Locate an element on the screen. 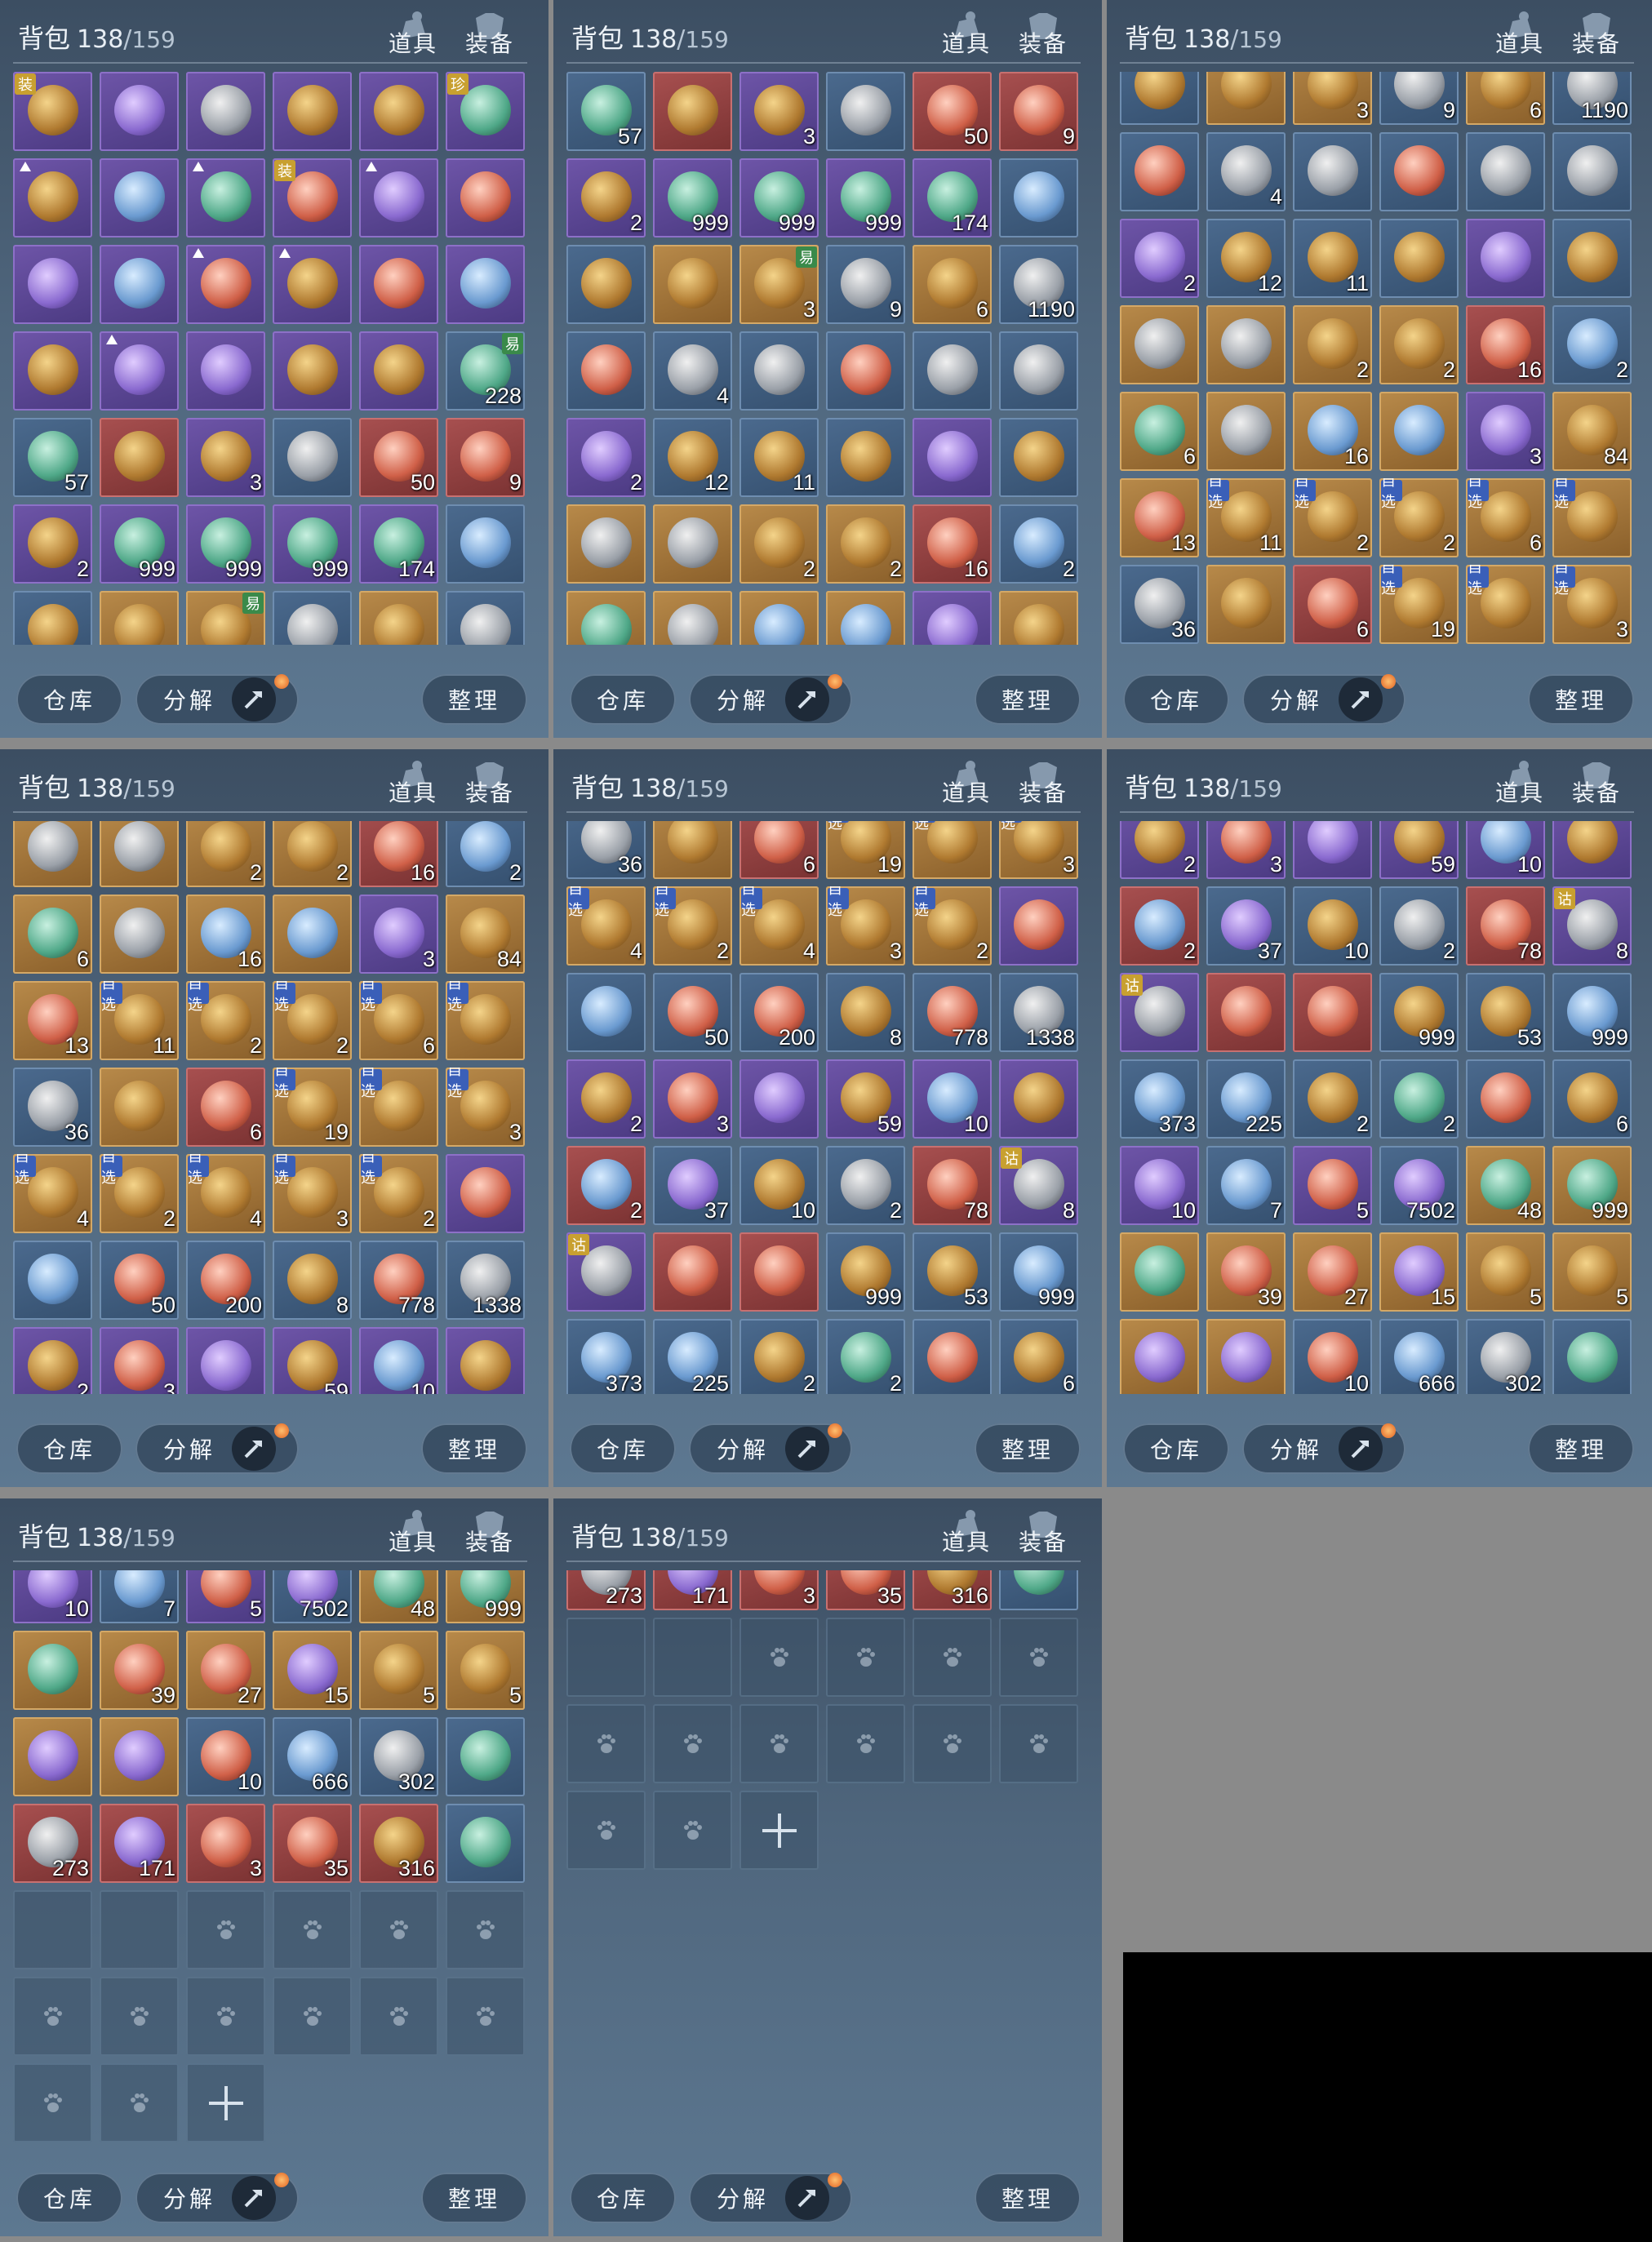 This screenshot has width=1652, height=2242. inventory-slot: 39 is located at coordinates (139, 1671).